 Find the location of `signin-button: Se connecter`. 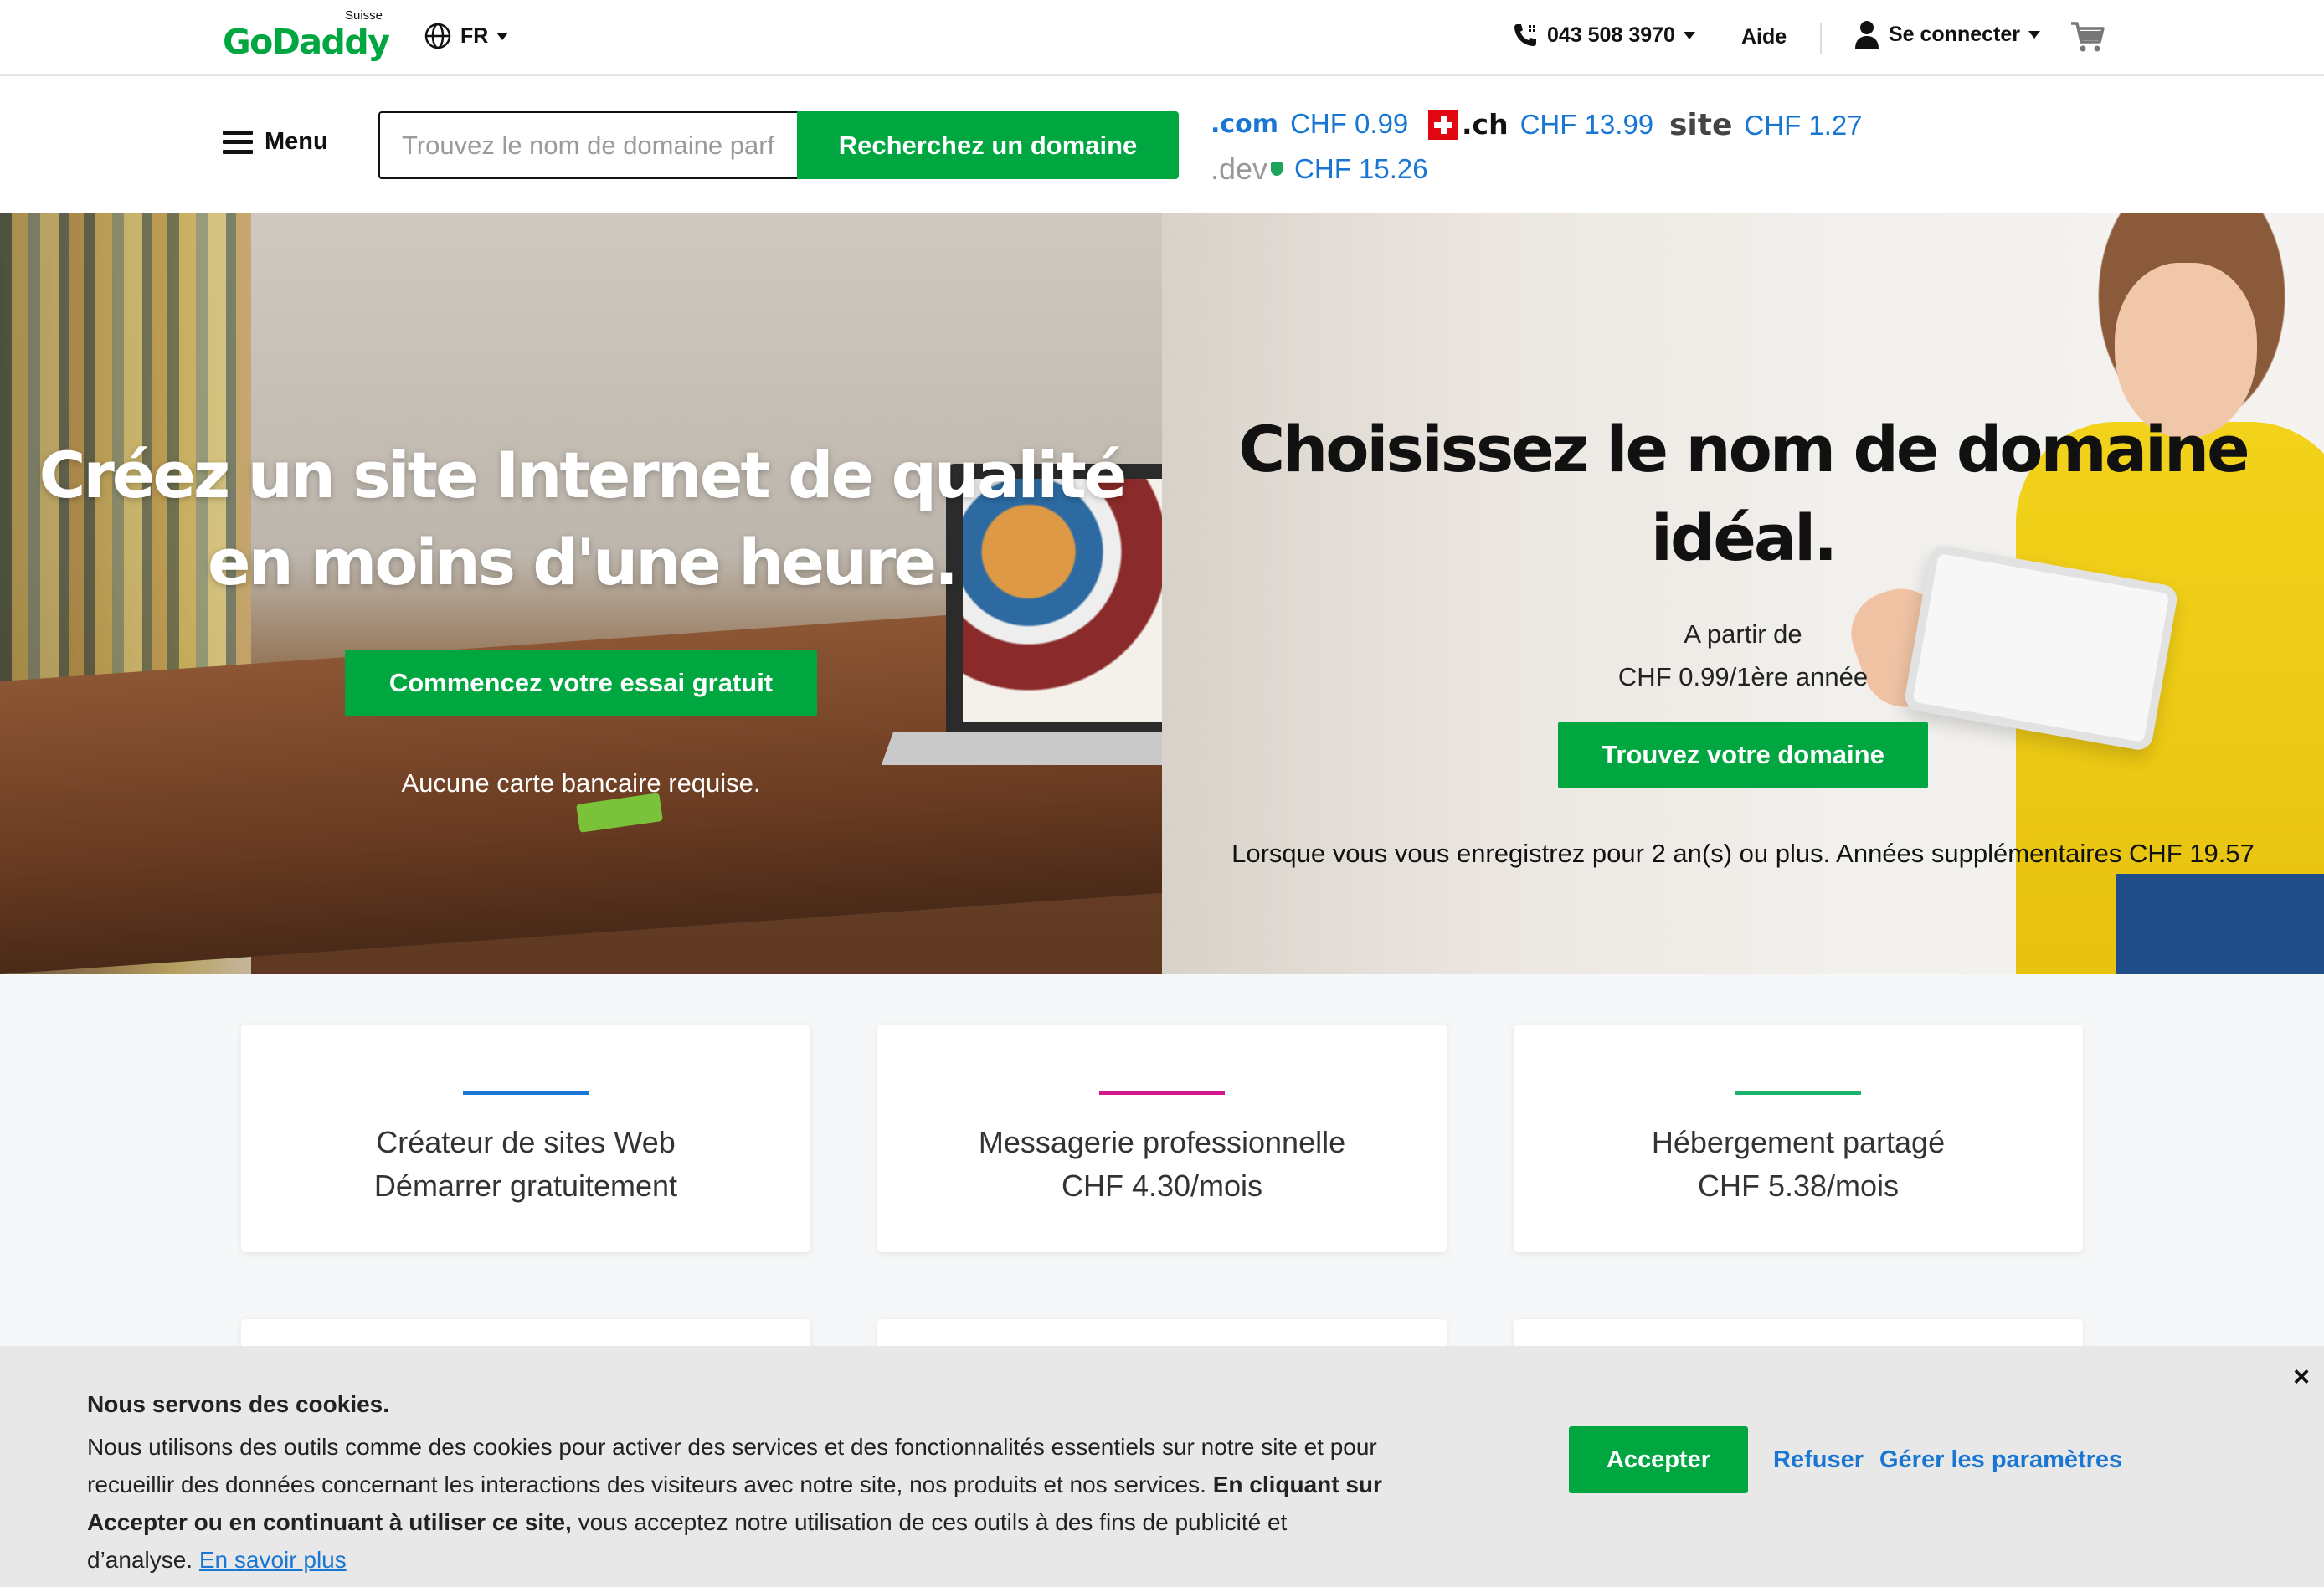

signin-button: Se connecter is located at coordinates (1947, 34).